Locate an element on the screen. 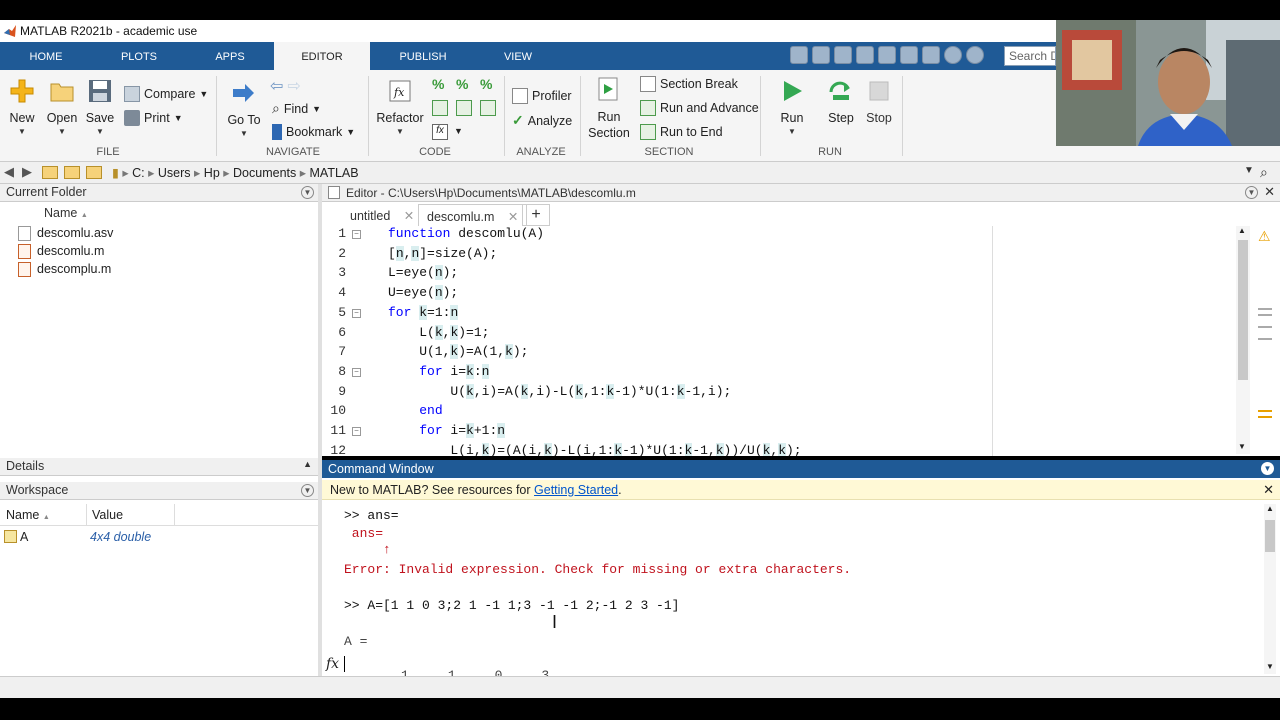  tab-home: HOME is located at coordinates (46, 56).